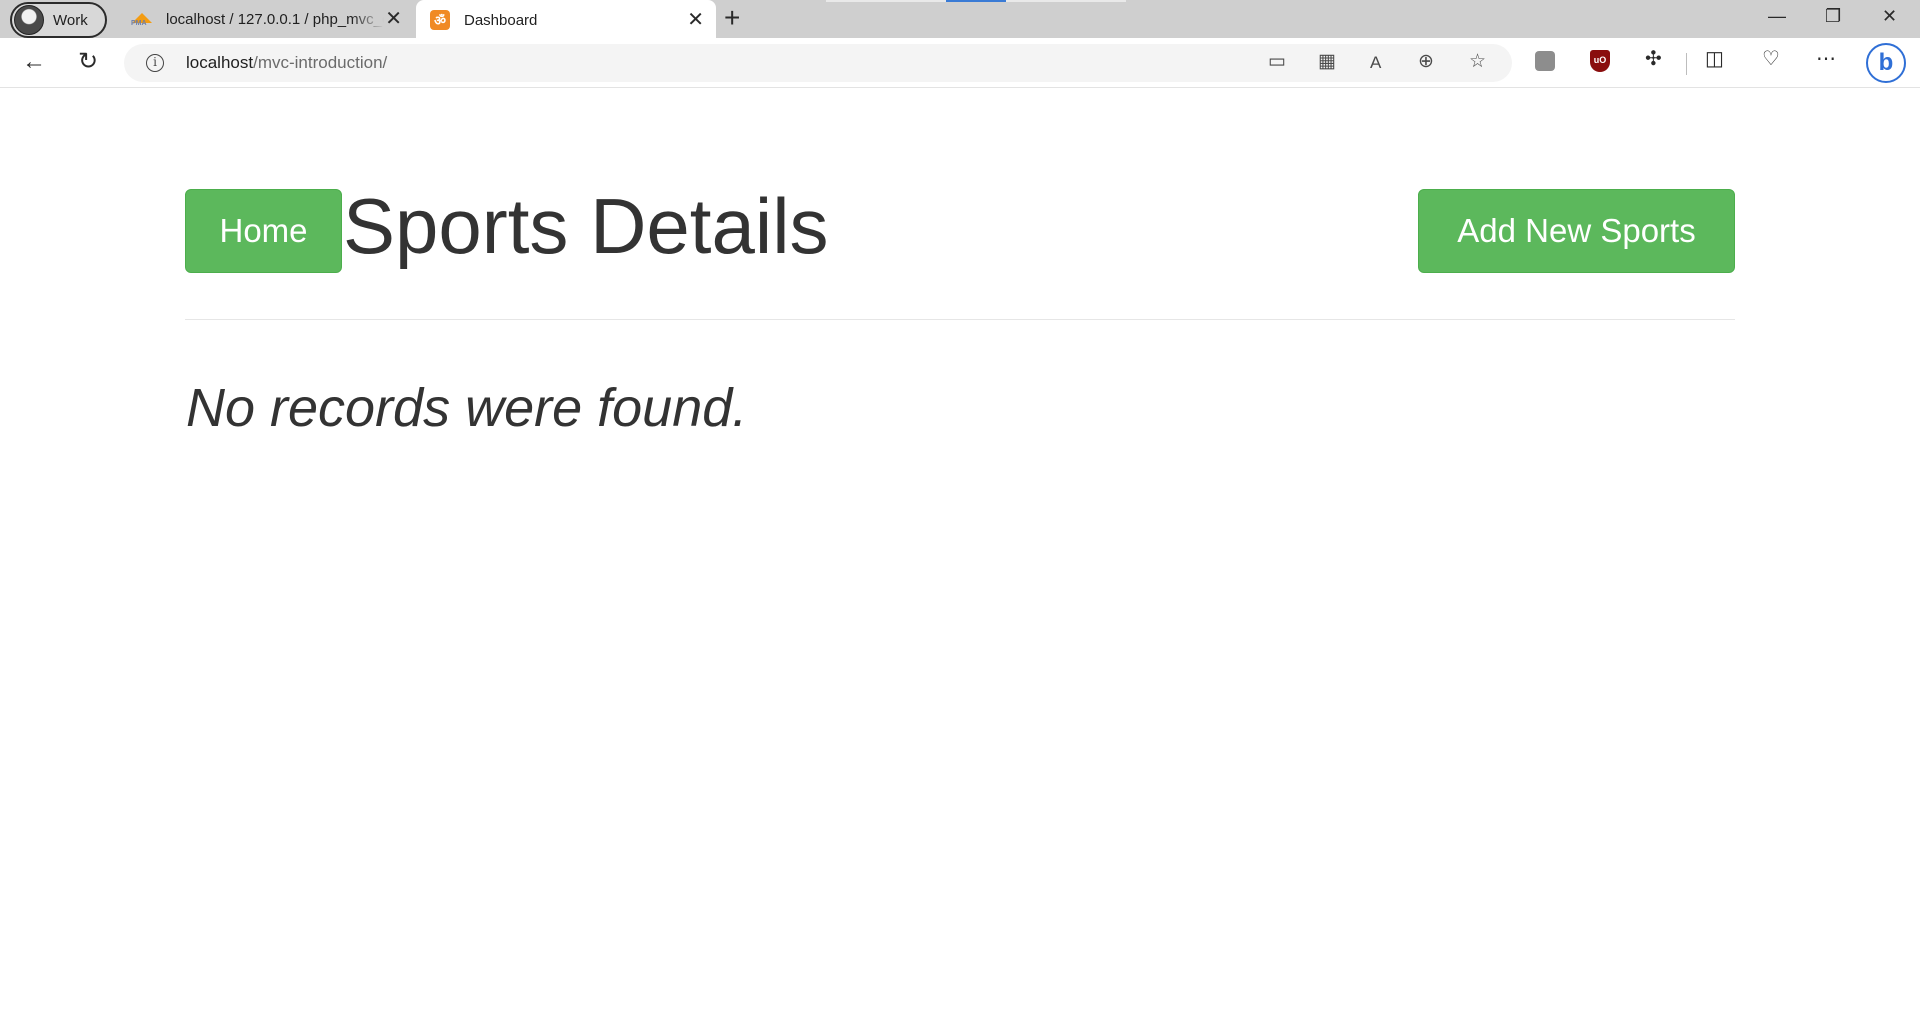 This screenshot has height=1030, width=1920. I want to click on address-bar: i localhost/mvc-introduction/ ▭ ▦ A ⊕ ☆, so click(818, 63).